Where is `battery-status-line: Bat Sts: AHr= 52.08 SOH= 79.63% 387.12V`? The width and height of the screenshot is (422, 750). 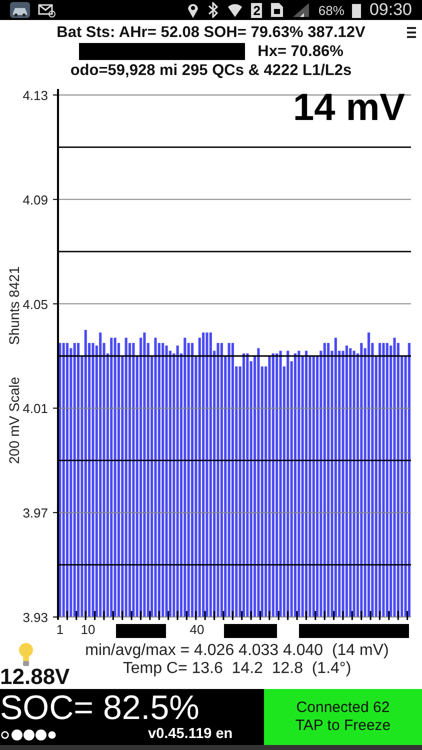
battery-status-line: Bat Sts: AHr= 52.08 SOH= 79.63% 387.12V is located at coordinates (211, 33).